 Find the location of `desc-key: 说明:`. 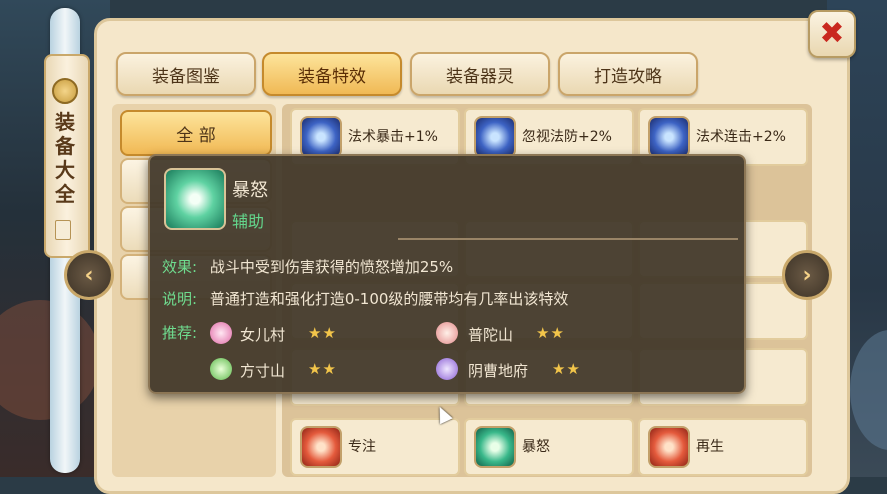

desc-key: 说明: is located at coordinates (180, 299).